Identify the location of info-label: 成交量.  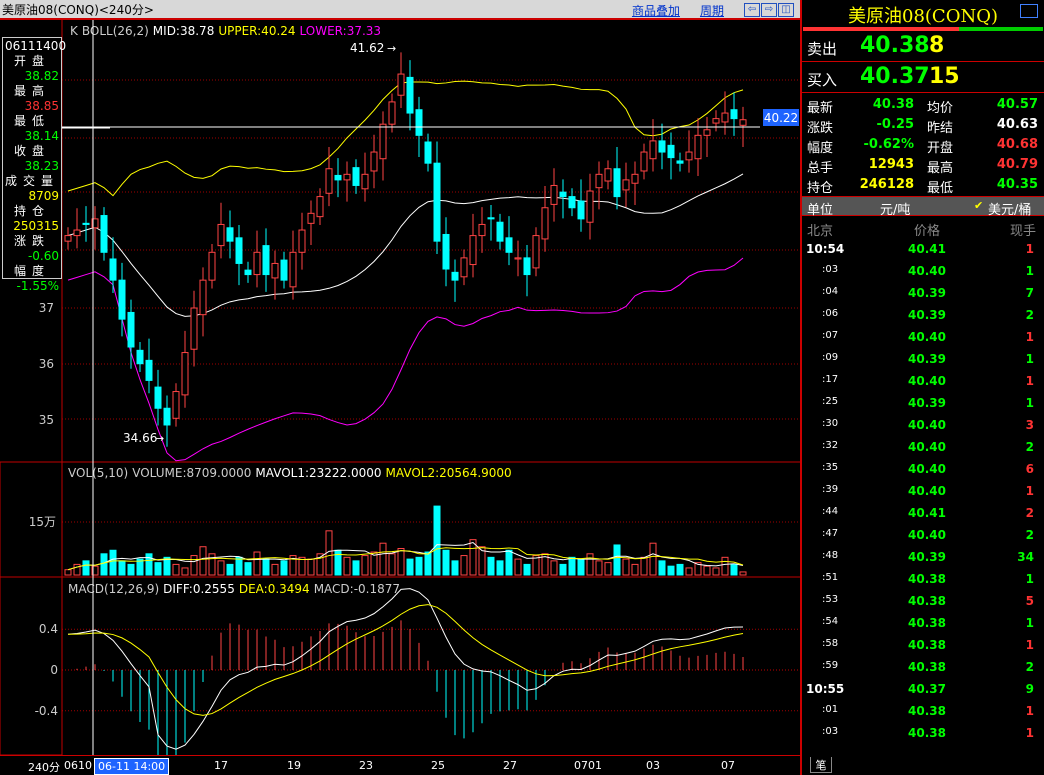
(32, 181).